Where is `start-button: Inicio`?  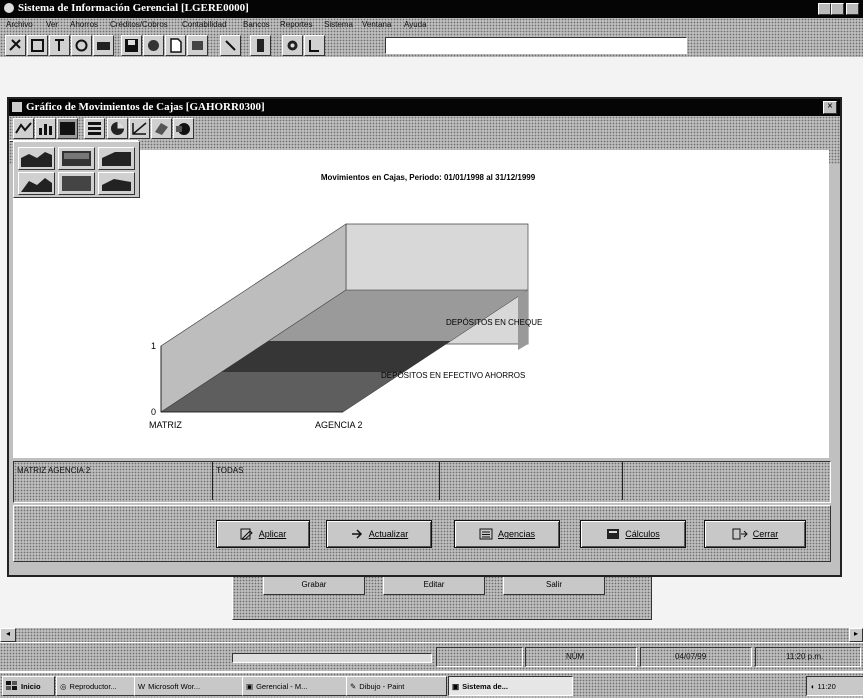 start-button: Inicio is located at coordinates (28, 686).